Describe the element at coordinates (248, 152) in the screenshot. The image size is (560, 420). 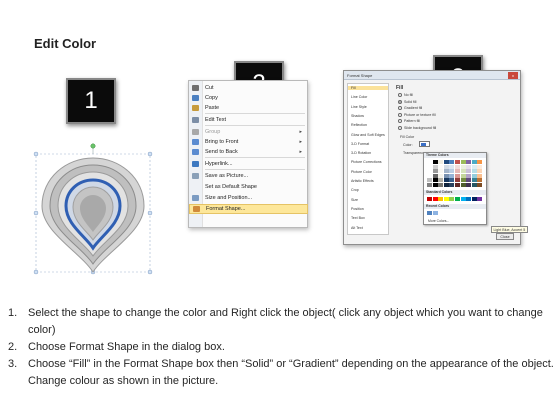
I see `menu-item-send-to-back: Send to Back ▸` at that location.